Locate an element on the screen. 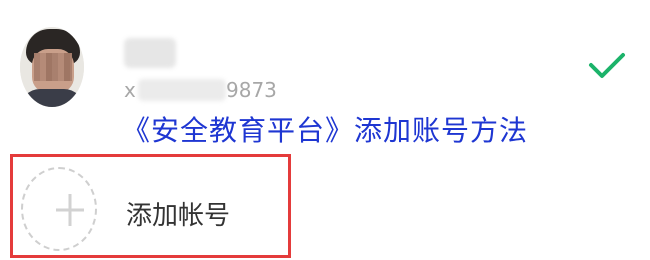  add-account-label: 添加帐号 is located at coordinates (178, 216).